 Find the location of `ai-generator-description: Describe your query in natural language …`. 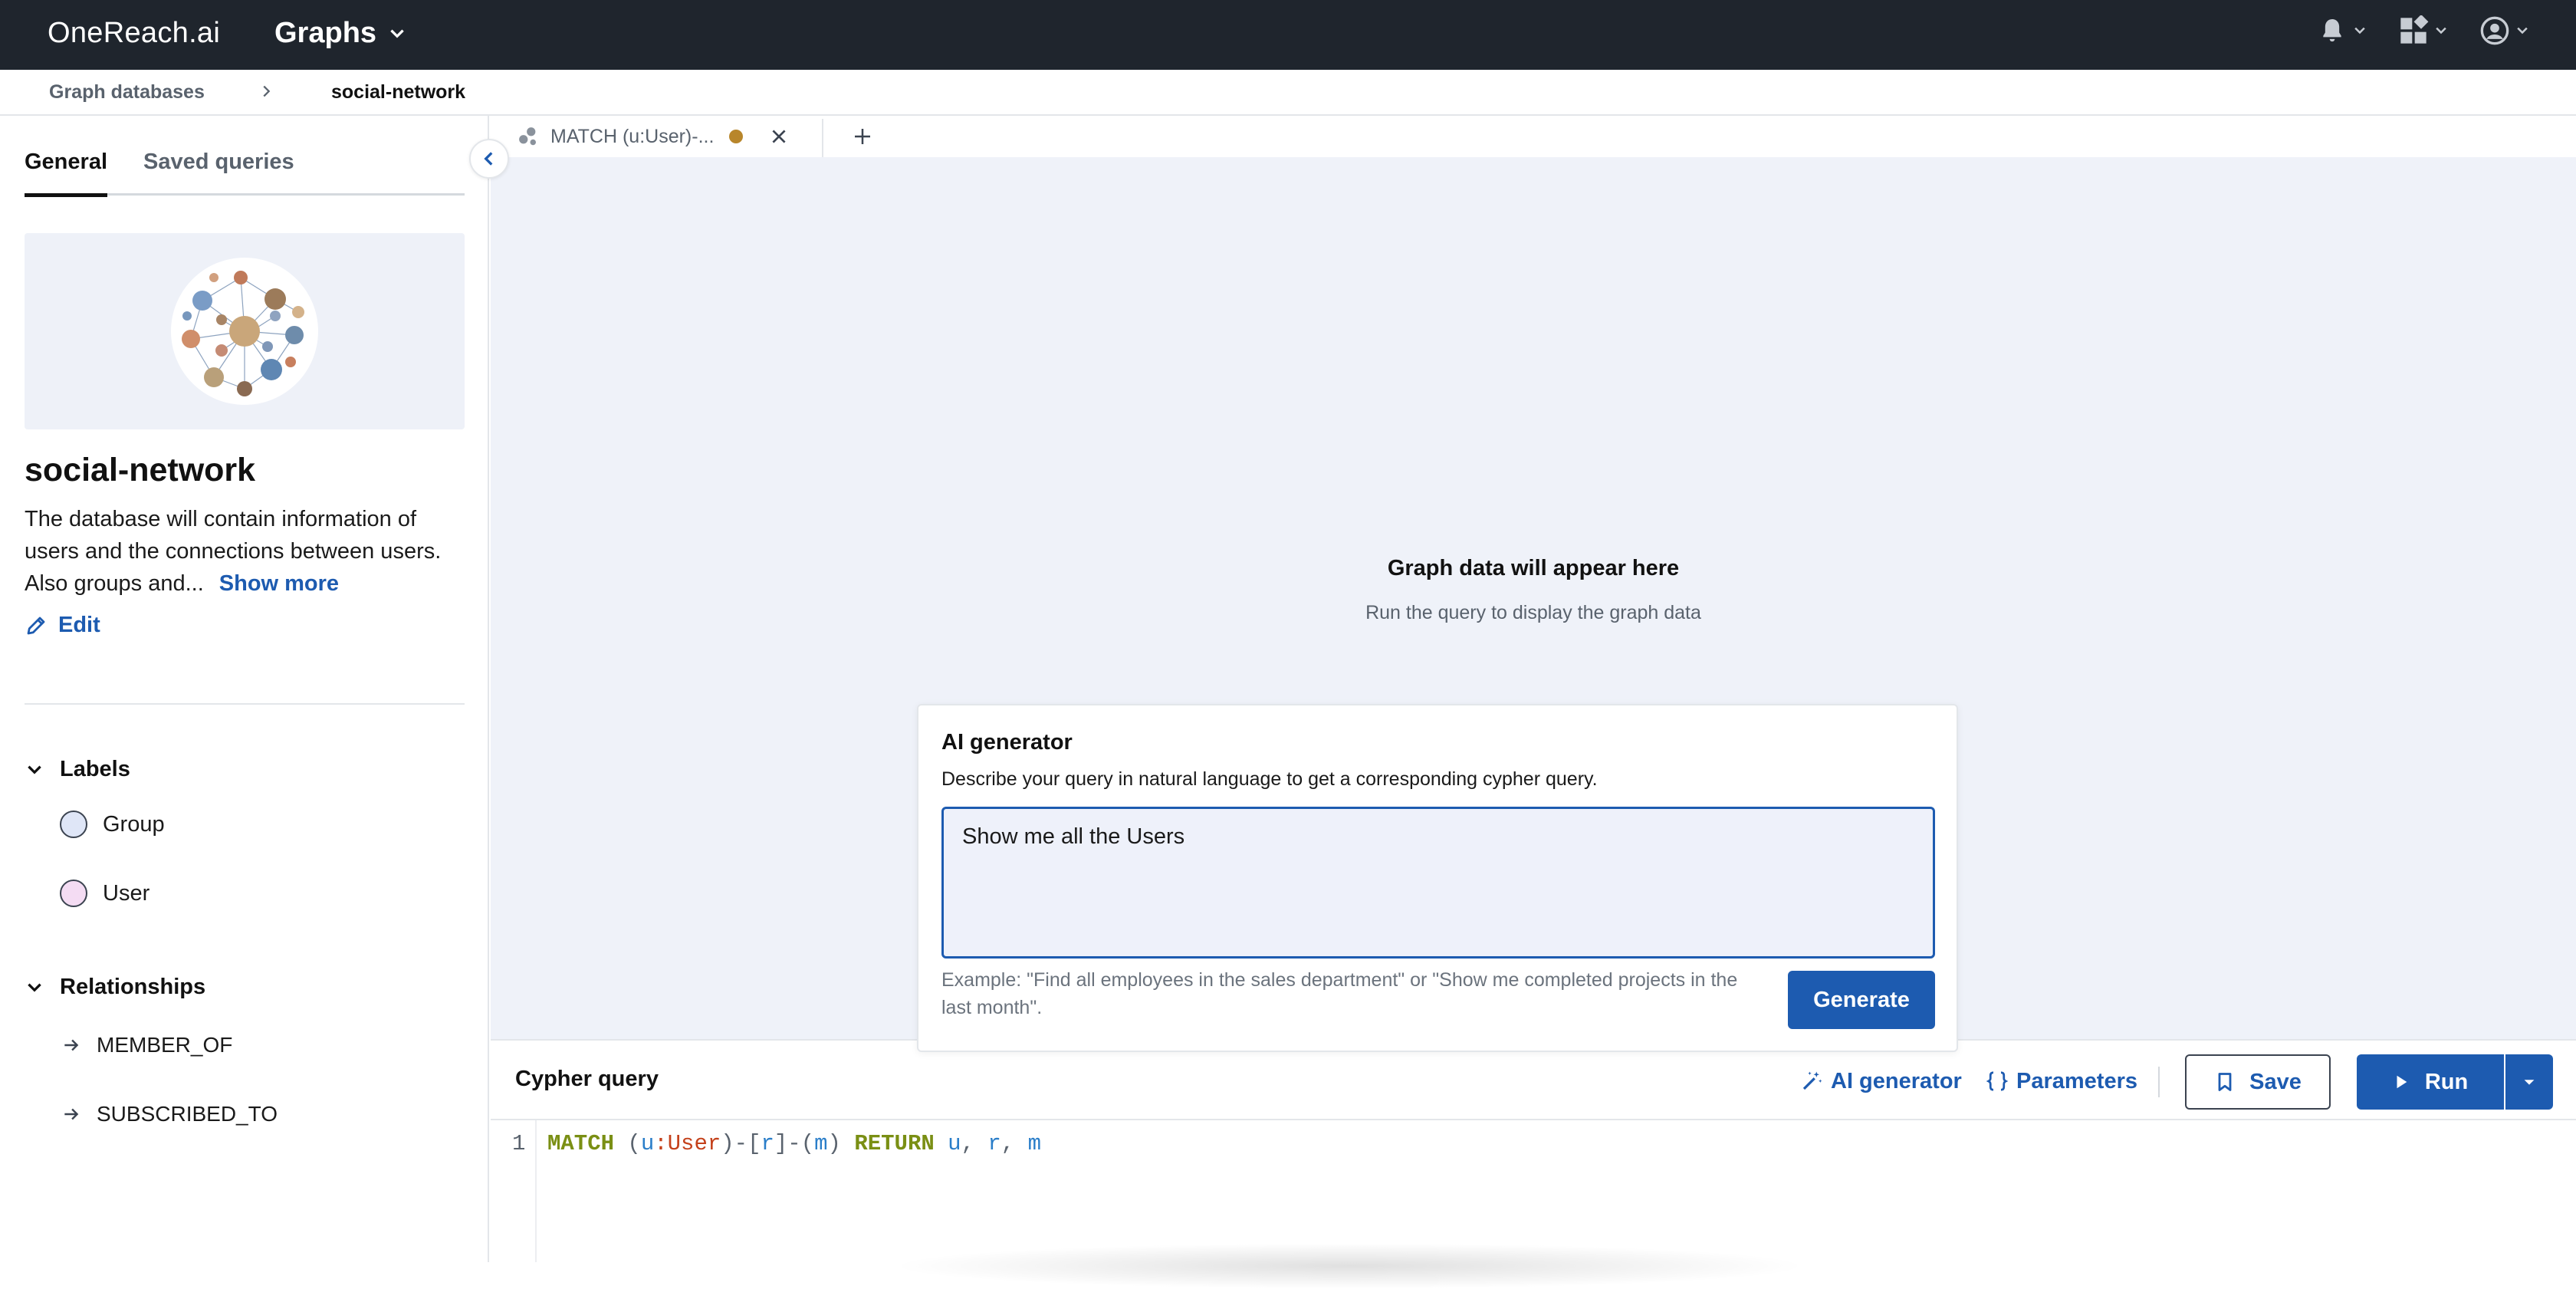

ai-generator-description: Describe your query in natural language … is located at coordinates (1269, 779).